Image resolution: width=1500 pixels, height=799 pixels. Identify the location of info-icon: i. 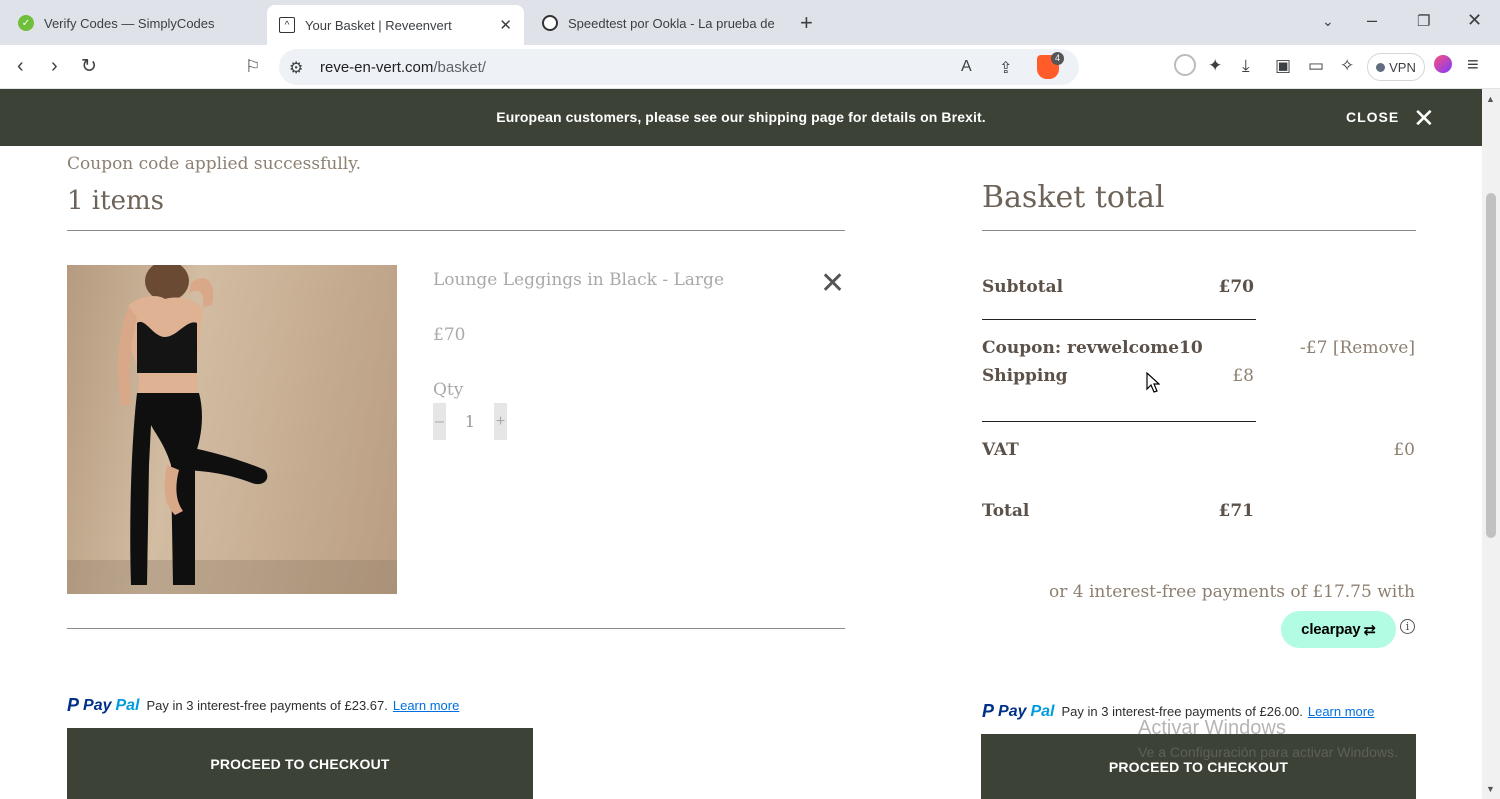
(1407, 626).